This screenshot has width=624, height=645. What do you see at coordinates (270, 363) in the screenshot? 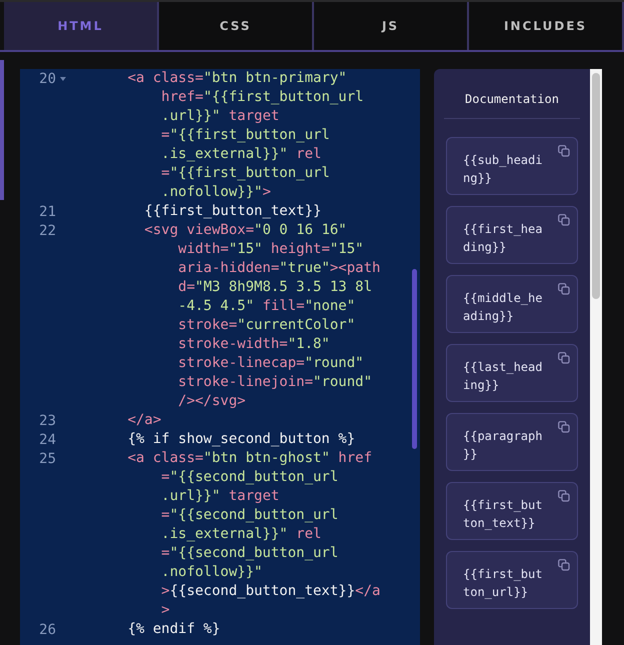
I see `code-line: stroke-linecap="round"` at bounding box center [270, 363].